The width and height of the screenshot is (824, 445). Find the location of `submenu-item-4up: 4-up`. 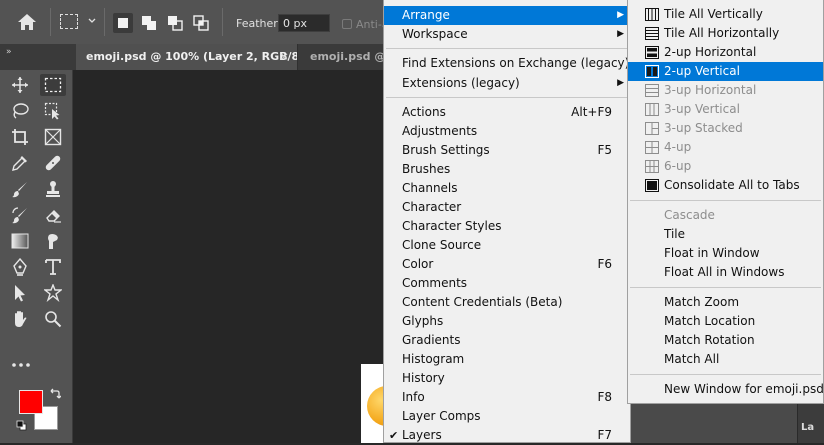

submenu-item-4up: 4-up is located at coordinates (725, 147).